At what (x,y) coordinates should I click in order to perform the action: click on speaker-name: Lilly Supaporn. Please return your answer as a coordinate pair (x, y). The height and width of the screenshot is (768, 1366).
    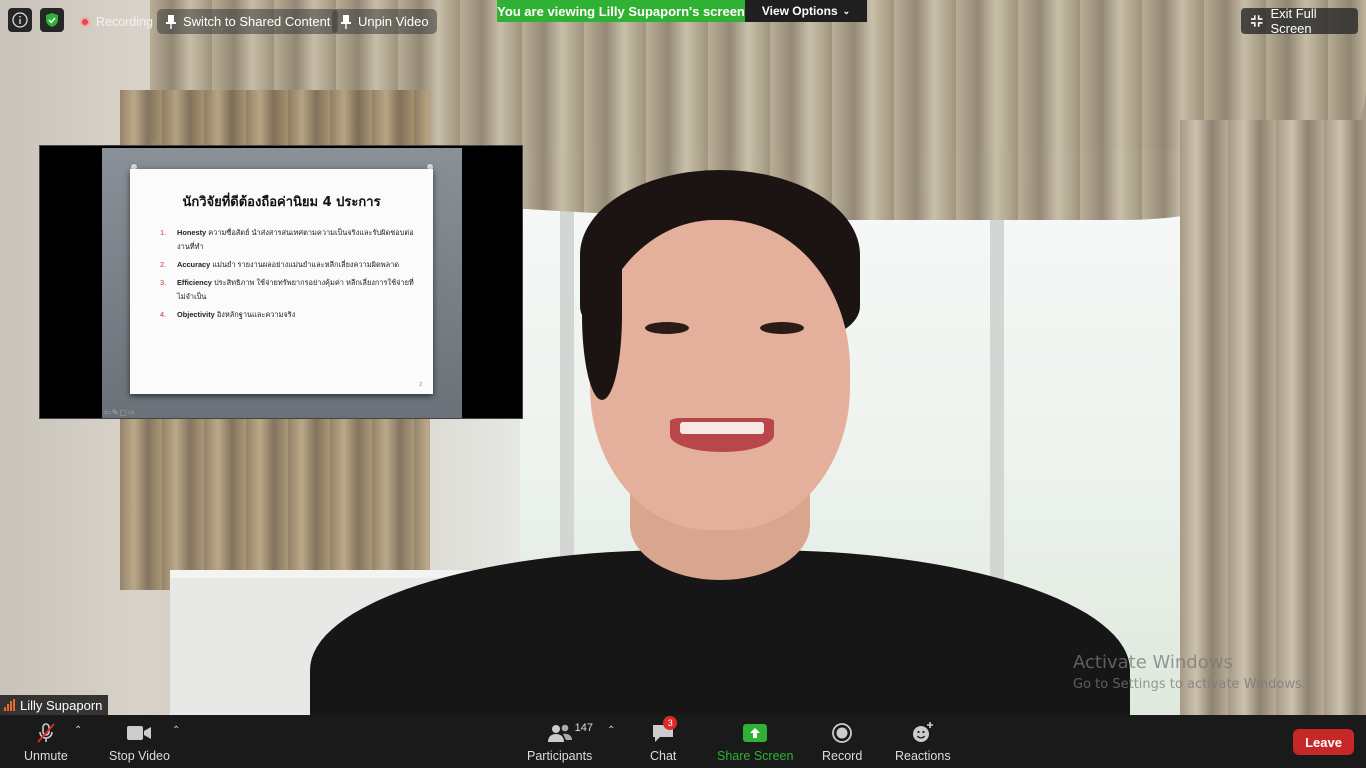
    Looking at the image, I should click on (61, 705).